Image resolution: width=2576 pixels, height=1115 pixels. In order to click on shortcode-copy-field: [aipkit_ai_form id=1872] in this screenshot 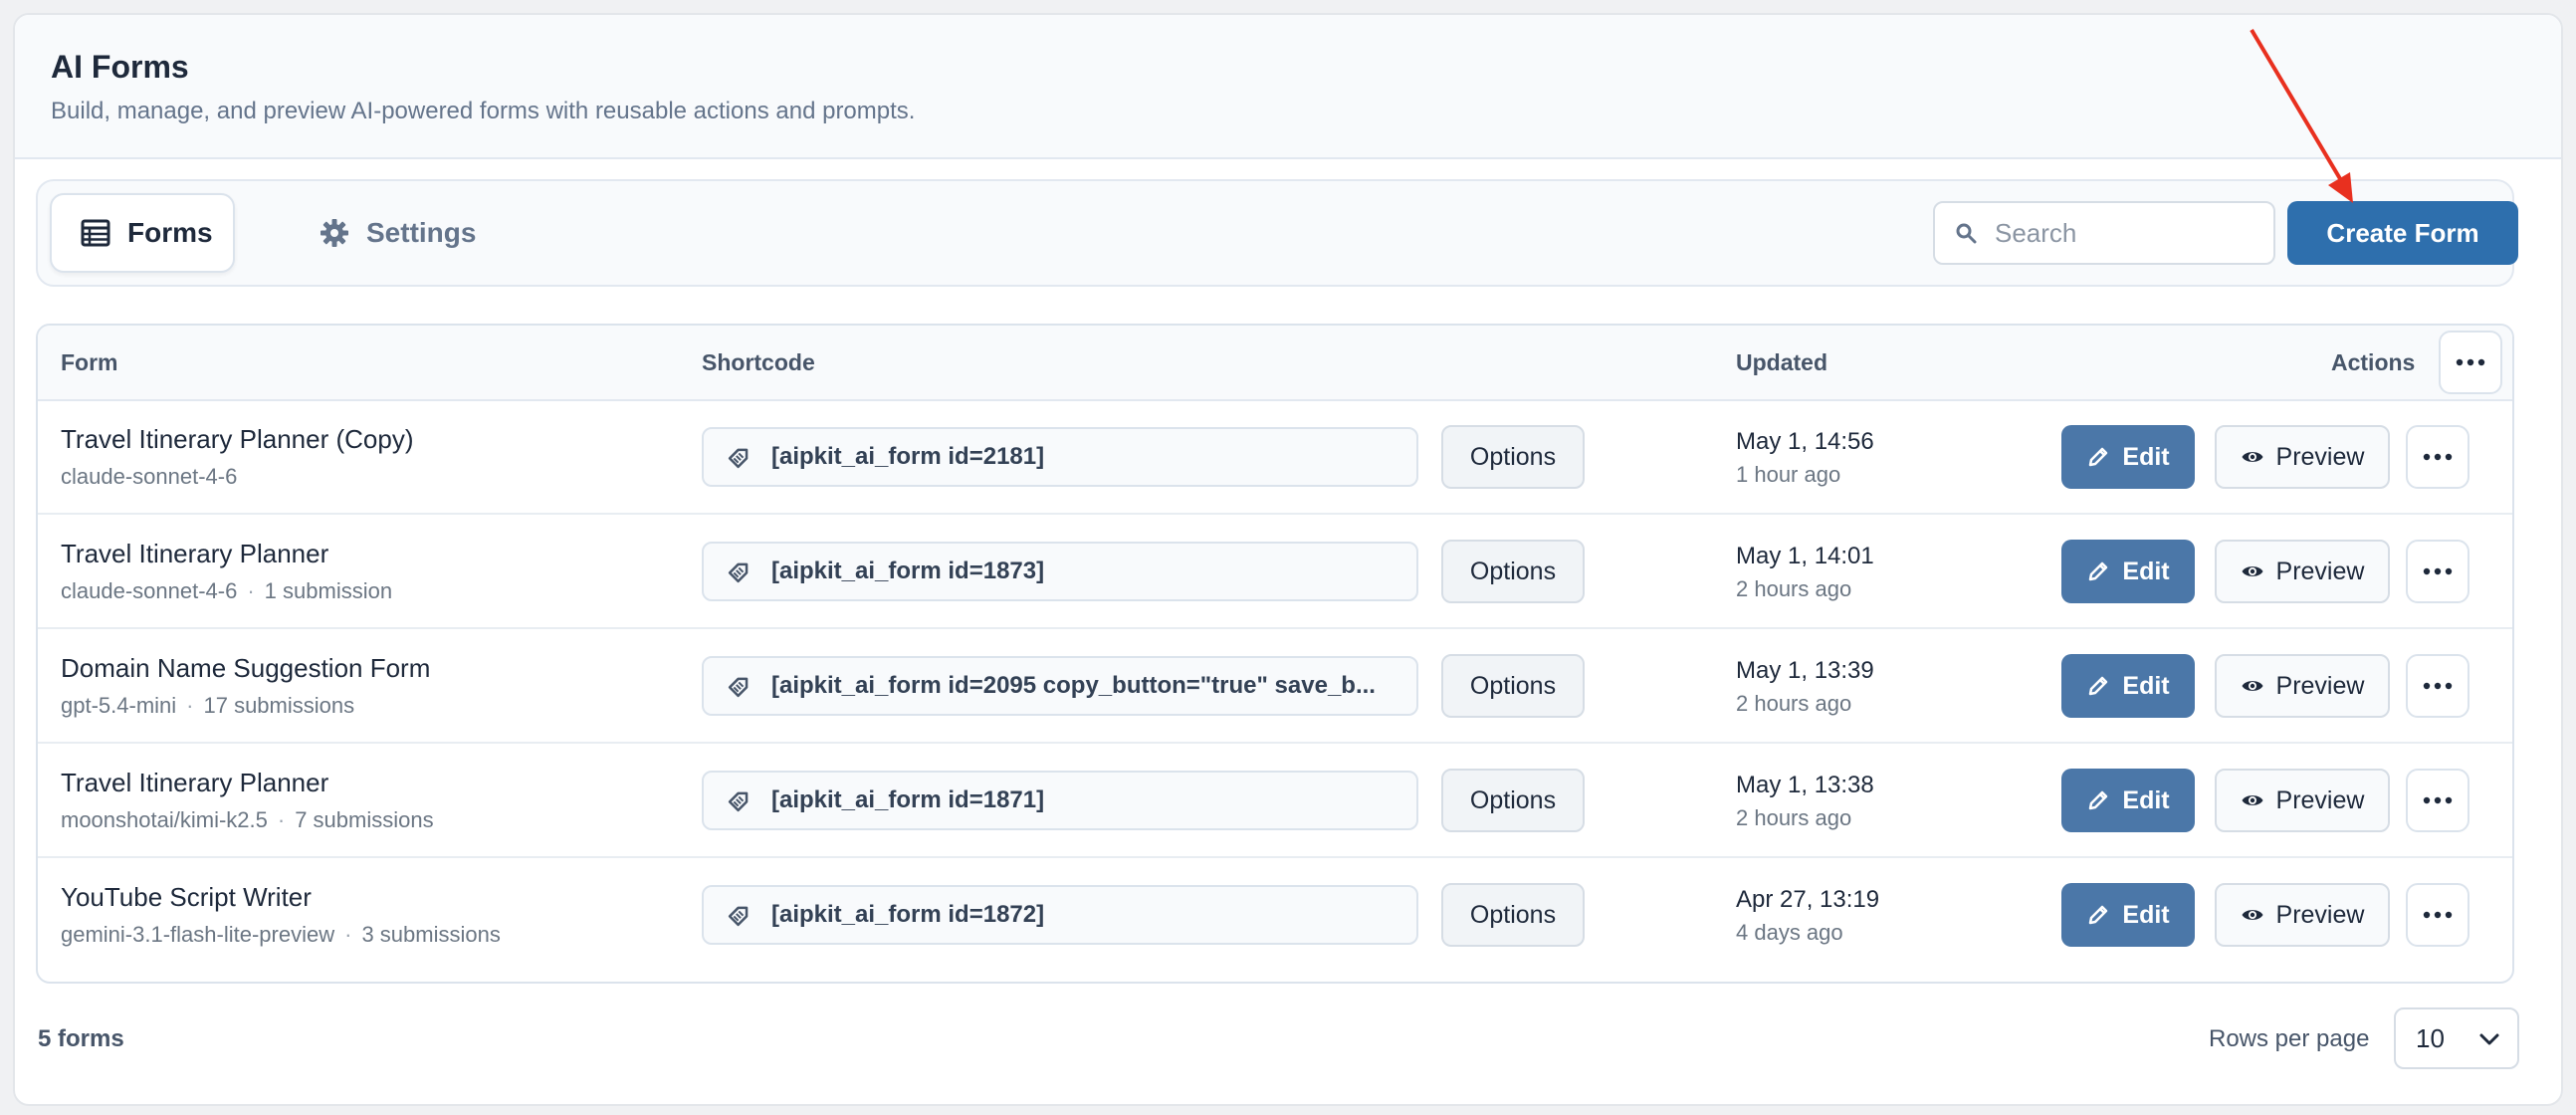, I will do `click(1060, 915)`.